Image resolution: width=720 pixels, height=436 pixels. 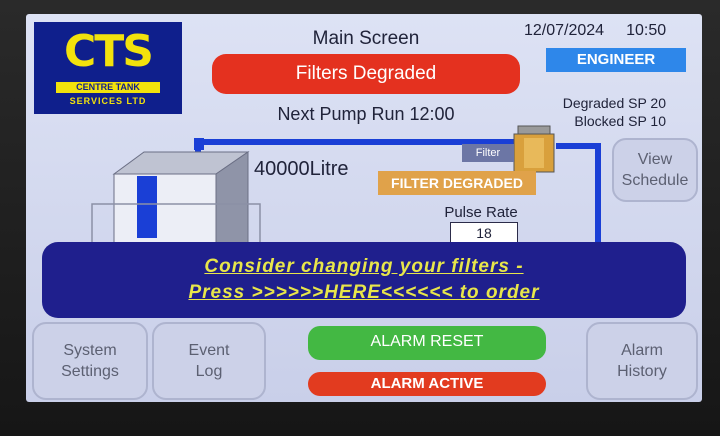 What do you see at coordinates (427, 384) in the screenshot?
I see `alarm-active-indicator: ALARM ACTIVE` at bounding box center [427, 384].